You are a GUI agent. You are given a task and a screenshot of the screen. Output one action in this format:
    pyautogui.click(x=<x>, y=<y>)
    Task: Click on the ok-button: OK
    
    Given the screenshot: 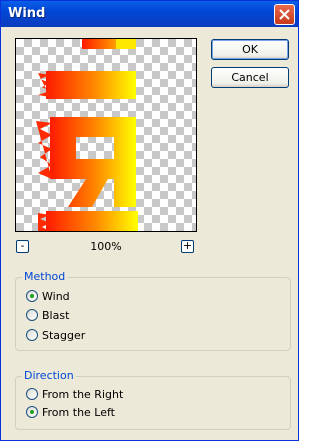 What is the action you would take?
    pyautogui.click(x=250, y=49)
    